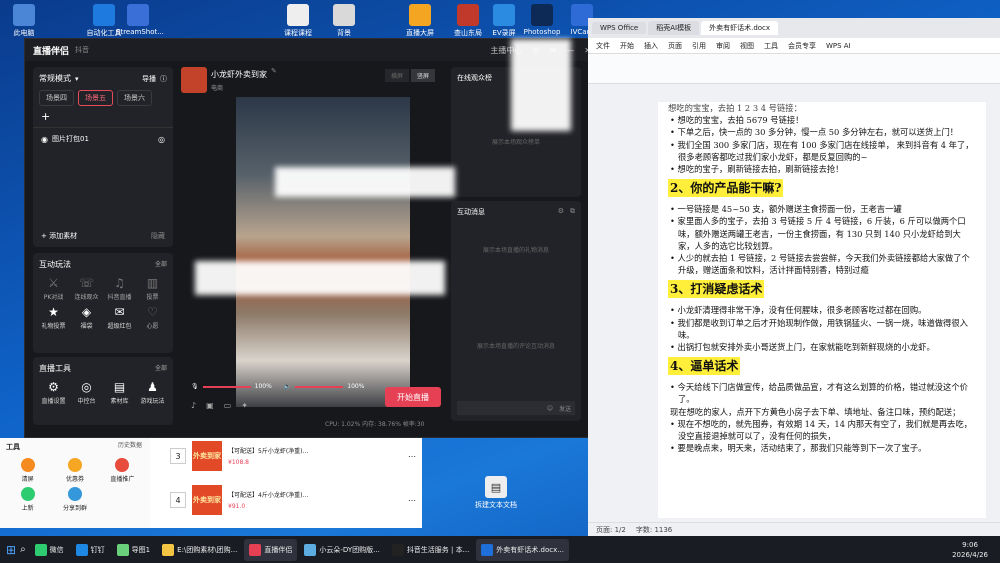 Image resolution: width=1000 pixels, height=563 pixels. Describe the element at coordinates (119, 317) in the screenshot. I see `interactive-tool: ✉ 超级红包` at that location.